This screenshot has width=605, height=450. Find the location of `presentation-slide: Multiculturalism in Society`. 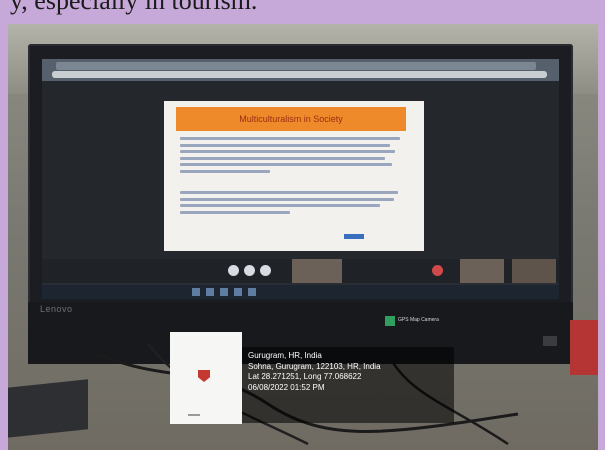

presentation-slide: Multiculturalism in Society is located at coordinates (294, 176).